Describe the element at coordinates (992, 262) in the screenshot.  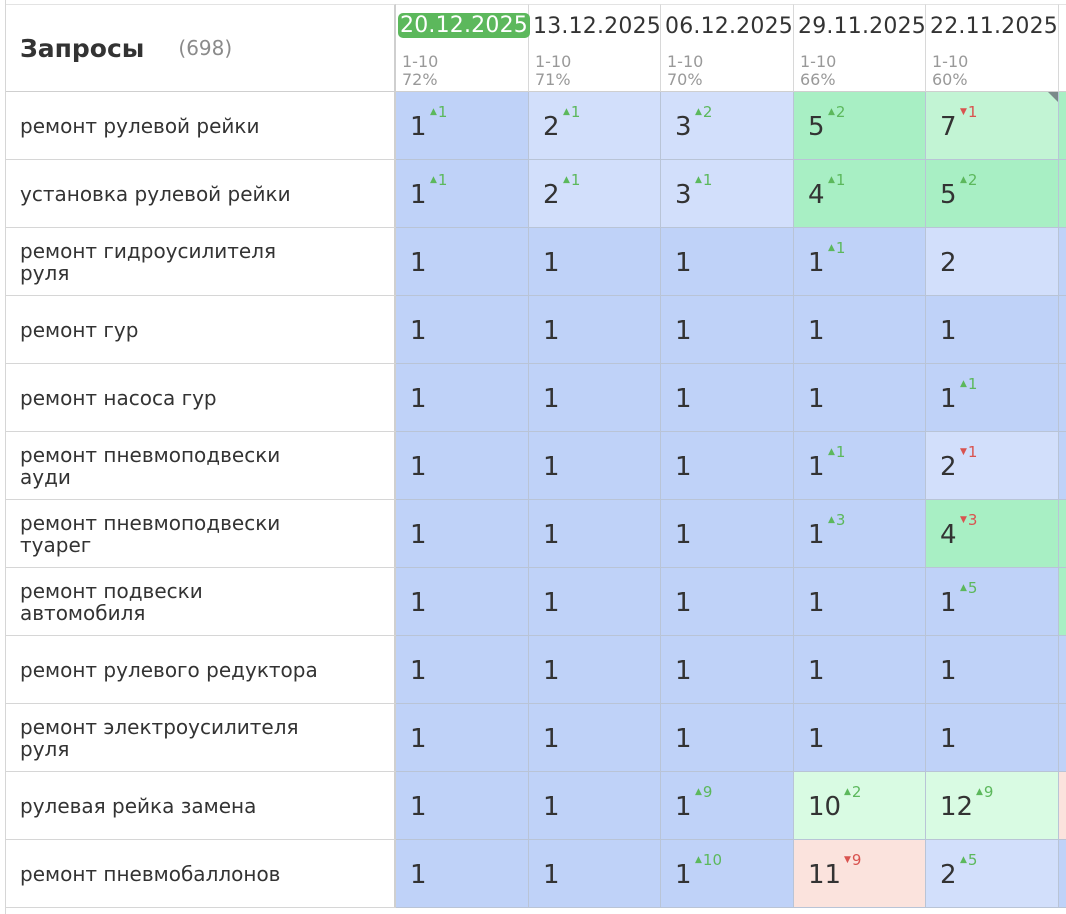
I see `position-cell: 2` at that location.